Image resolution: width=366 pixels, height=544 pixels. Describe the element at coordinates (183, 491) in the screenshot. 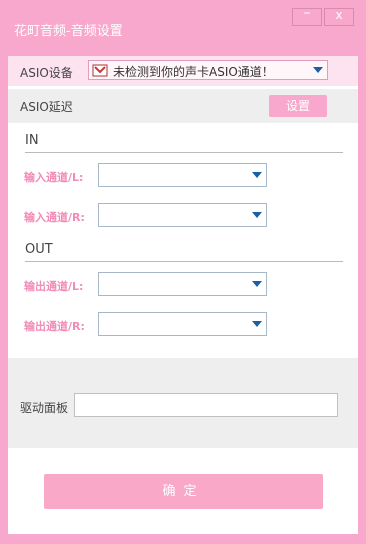

I see `confirm-button: 确定` at that location.